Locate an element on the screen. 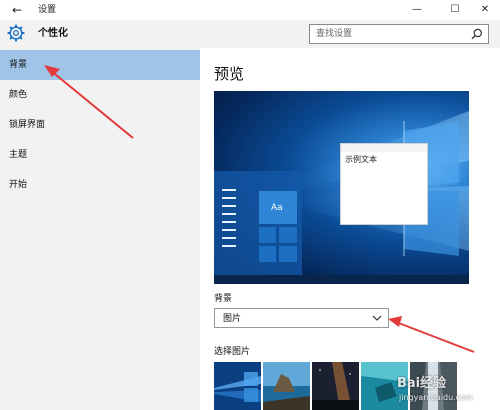 This screenshot has width=500, height=410. start-menu-list is located at coordinates (230, 229).